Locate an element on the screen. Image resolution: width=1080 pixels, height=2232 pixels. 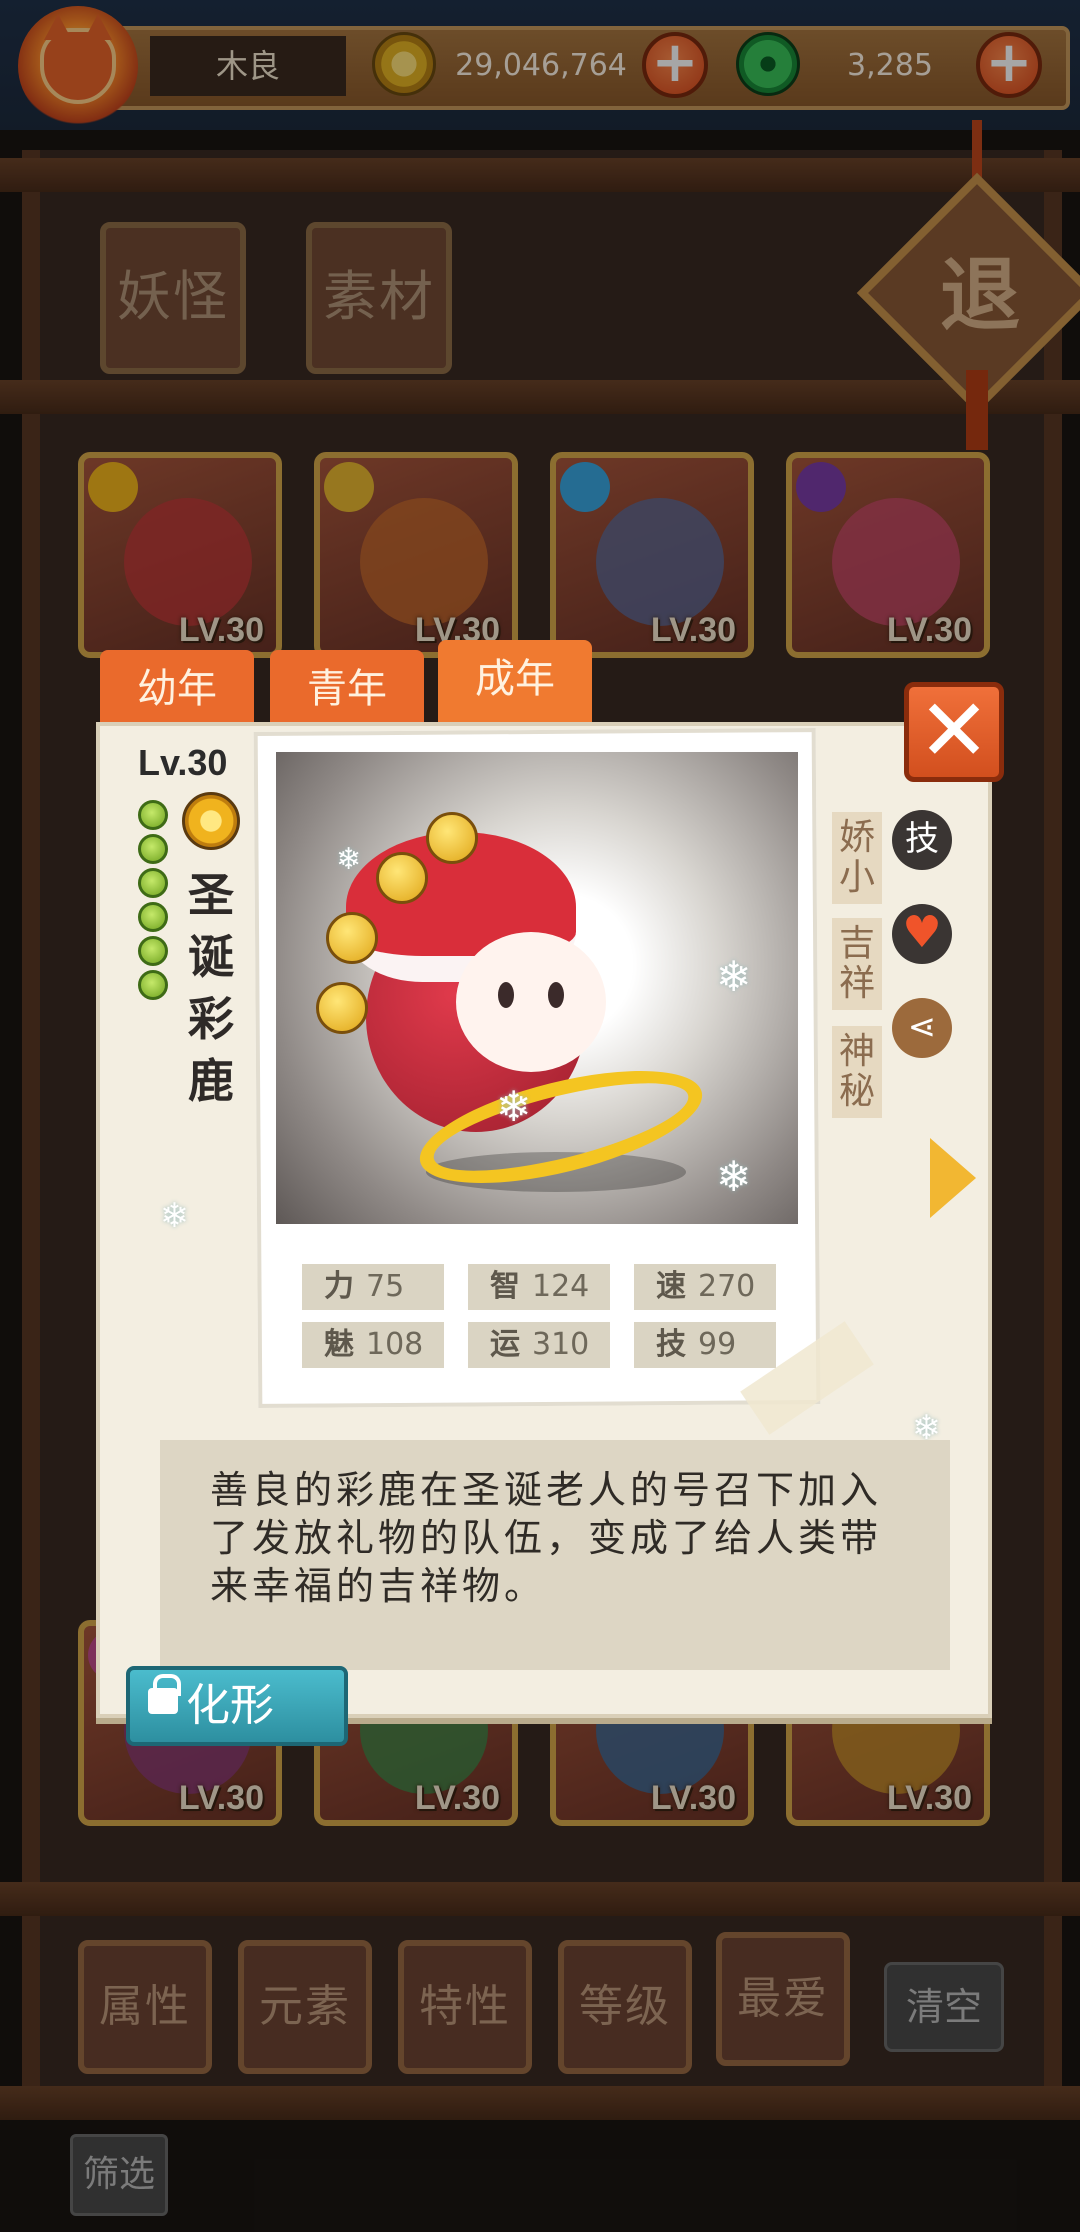
trait-tag: 娇小 is located at coordinates (857, 858).